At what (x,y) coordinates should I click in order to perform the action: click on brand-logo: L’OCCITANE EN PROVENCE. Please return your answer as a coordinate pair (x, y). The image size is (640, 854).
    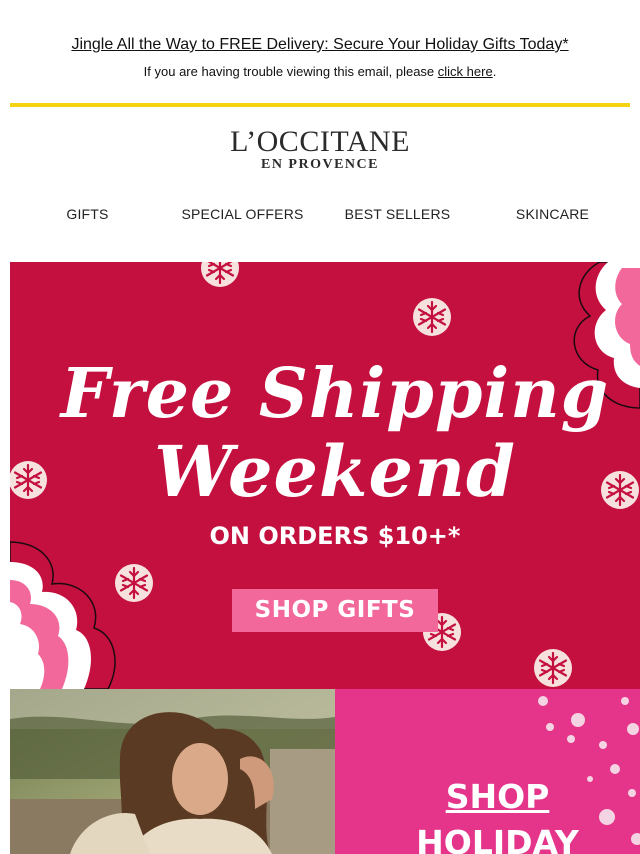
    Looking at the image, I should click on (320, 149).